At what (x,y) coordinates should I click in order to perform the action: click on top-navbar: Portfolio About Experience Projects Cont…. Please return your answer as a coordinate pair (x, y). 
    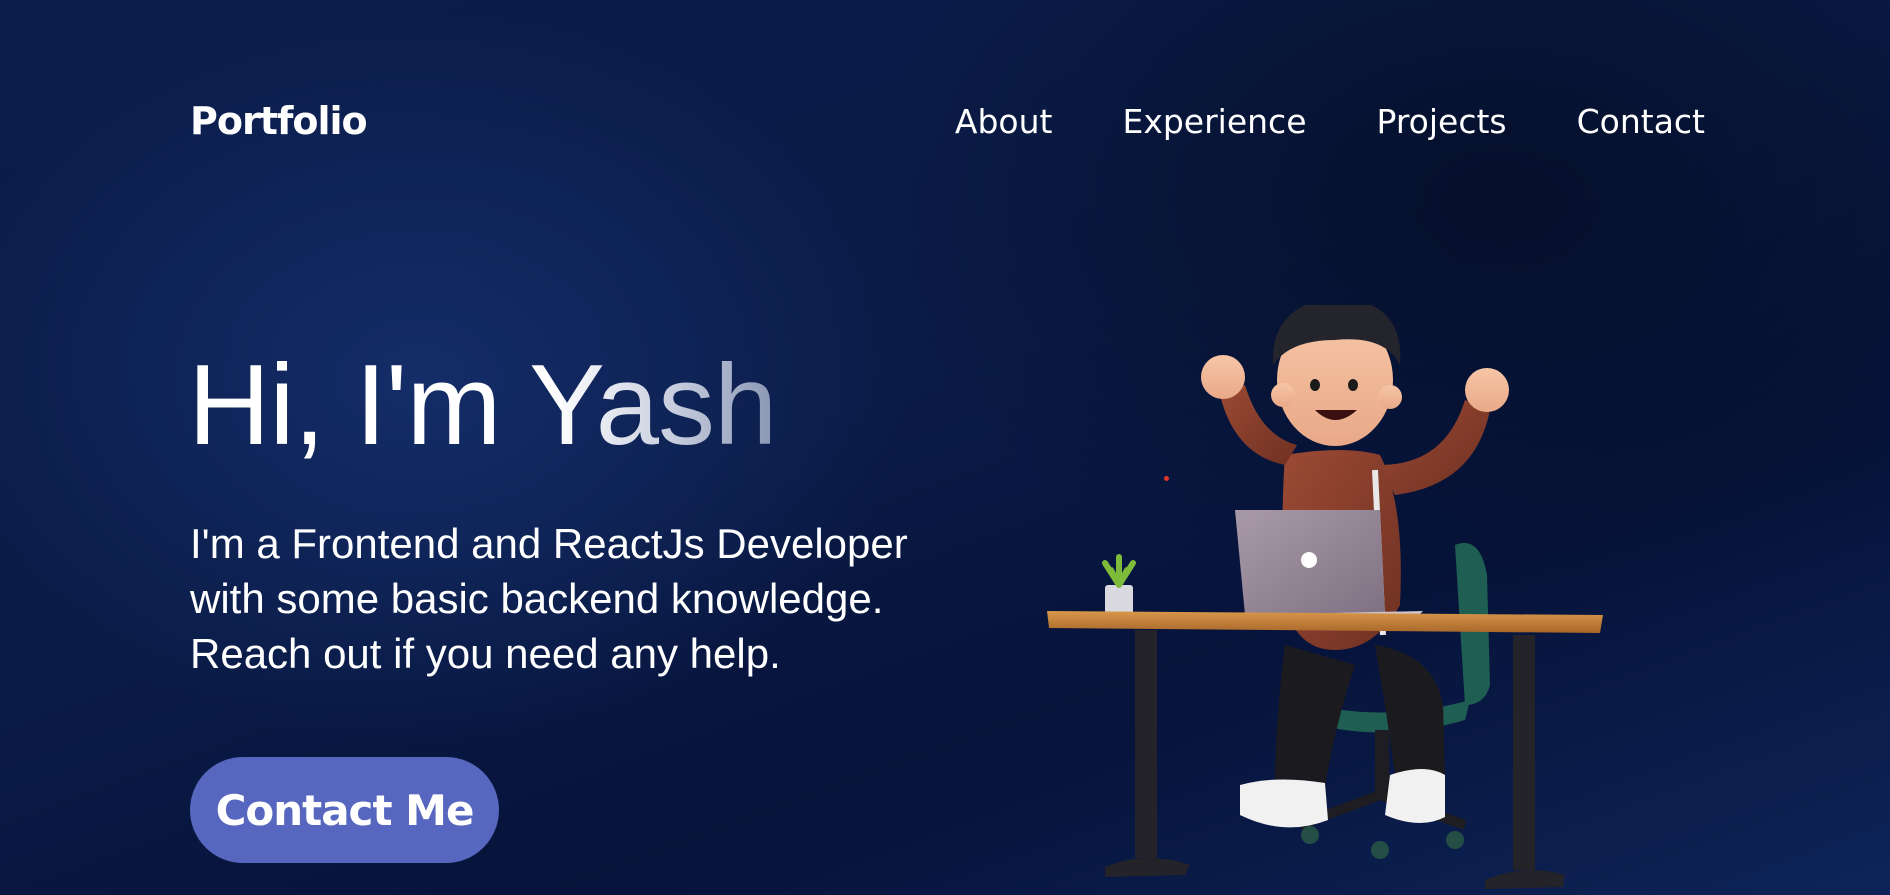
    Looking at the image, I should click on (947, 121).